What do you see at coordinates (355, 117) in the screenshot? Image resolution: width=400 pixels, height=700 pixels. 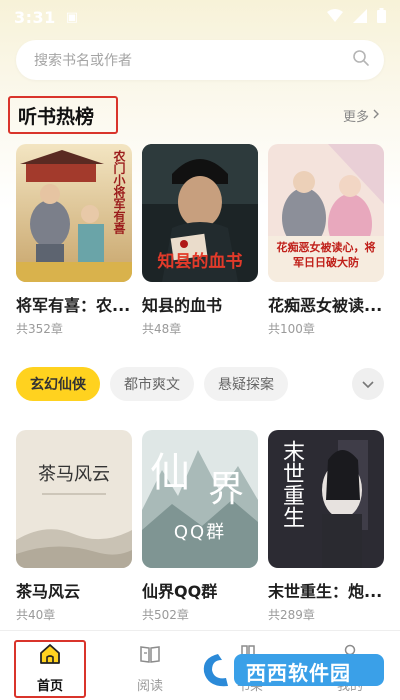 I see `more-label: 更多` at bounding box center [355, 117].